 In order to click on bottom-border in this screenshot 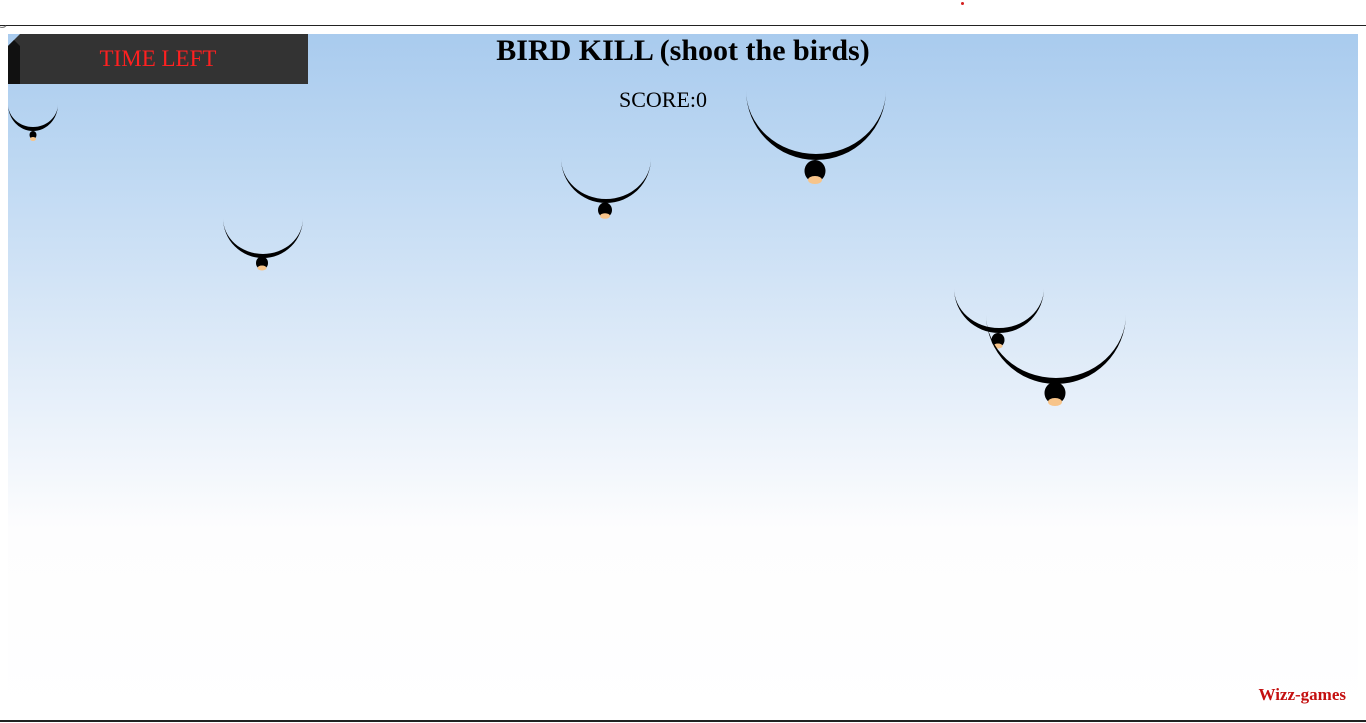, I will do `click(683, 721)`.